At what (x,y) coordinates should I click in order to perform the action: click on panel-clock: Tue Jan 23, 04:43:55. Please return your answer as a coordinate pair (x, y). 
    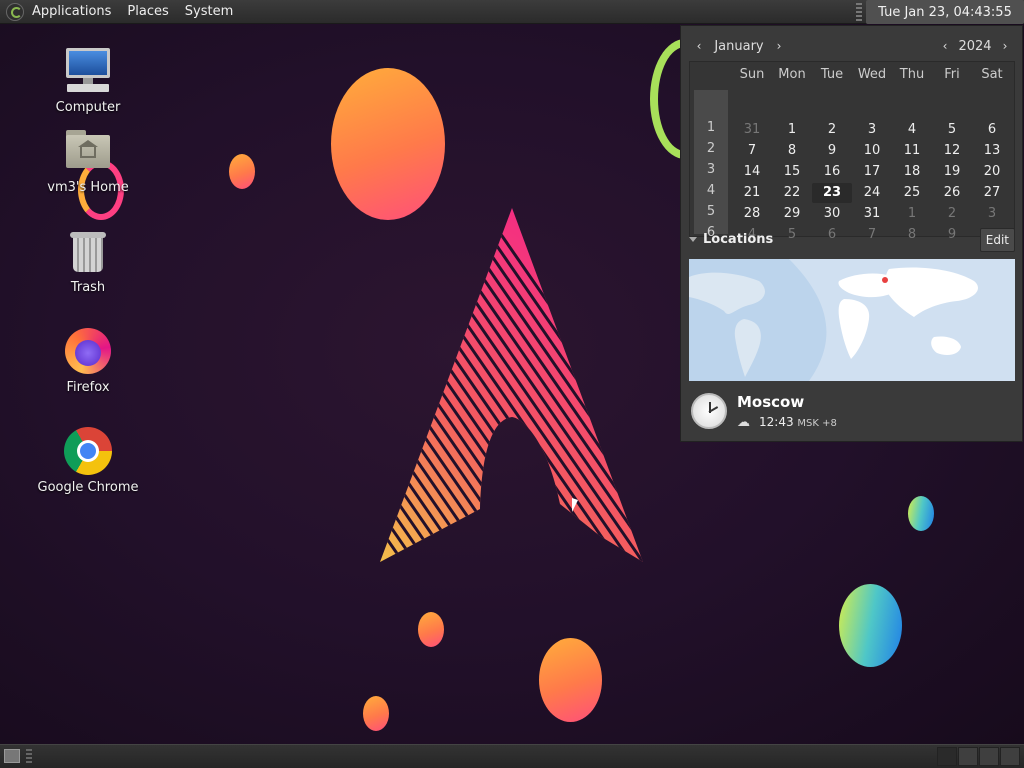
    Looking at the image, I should click on (945, 12).